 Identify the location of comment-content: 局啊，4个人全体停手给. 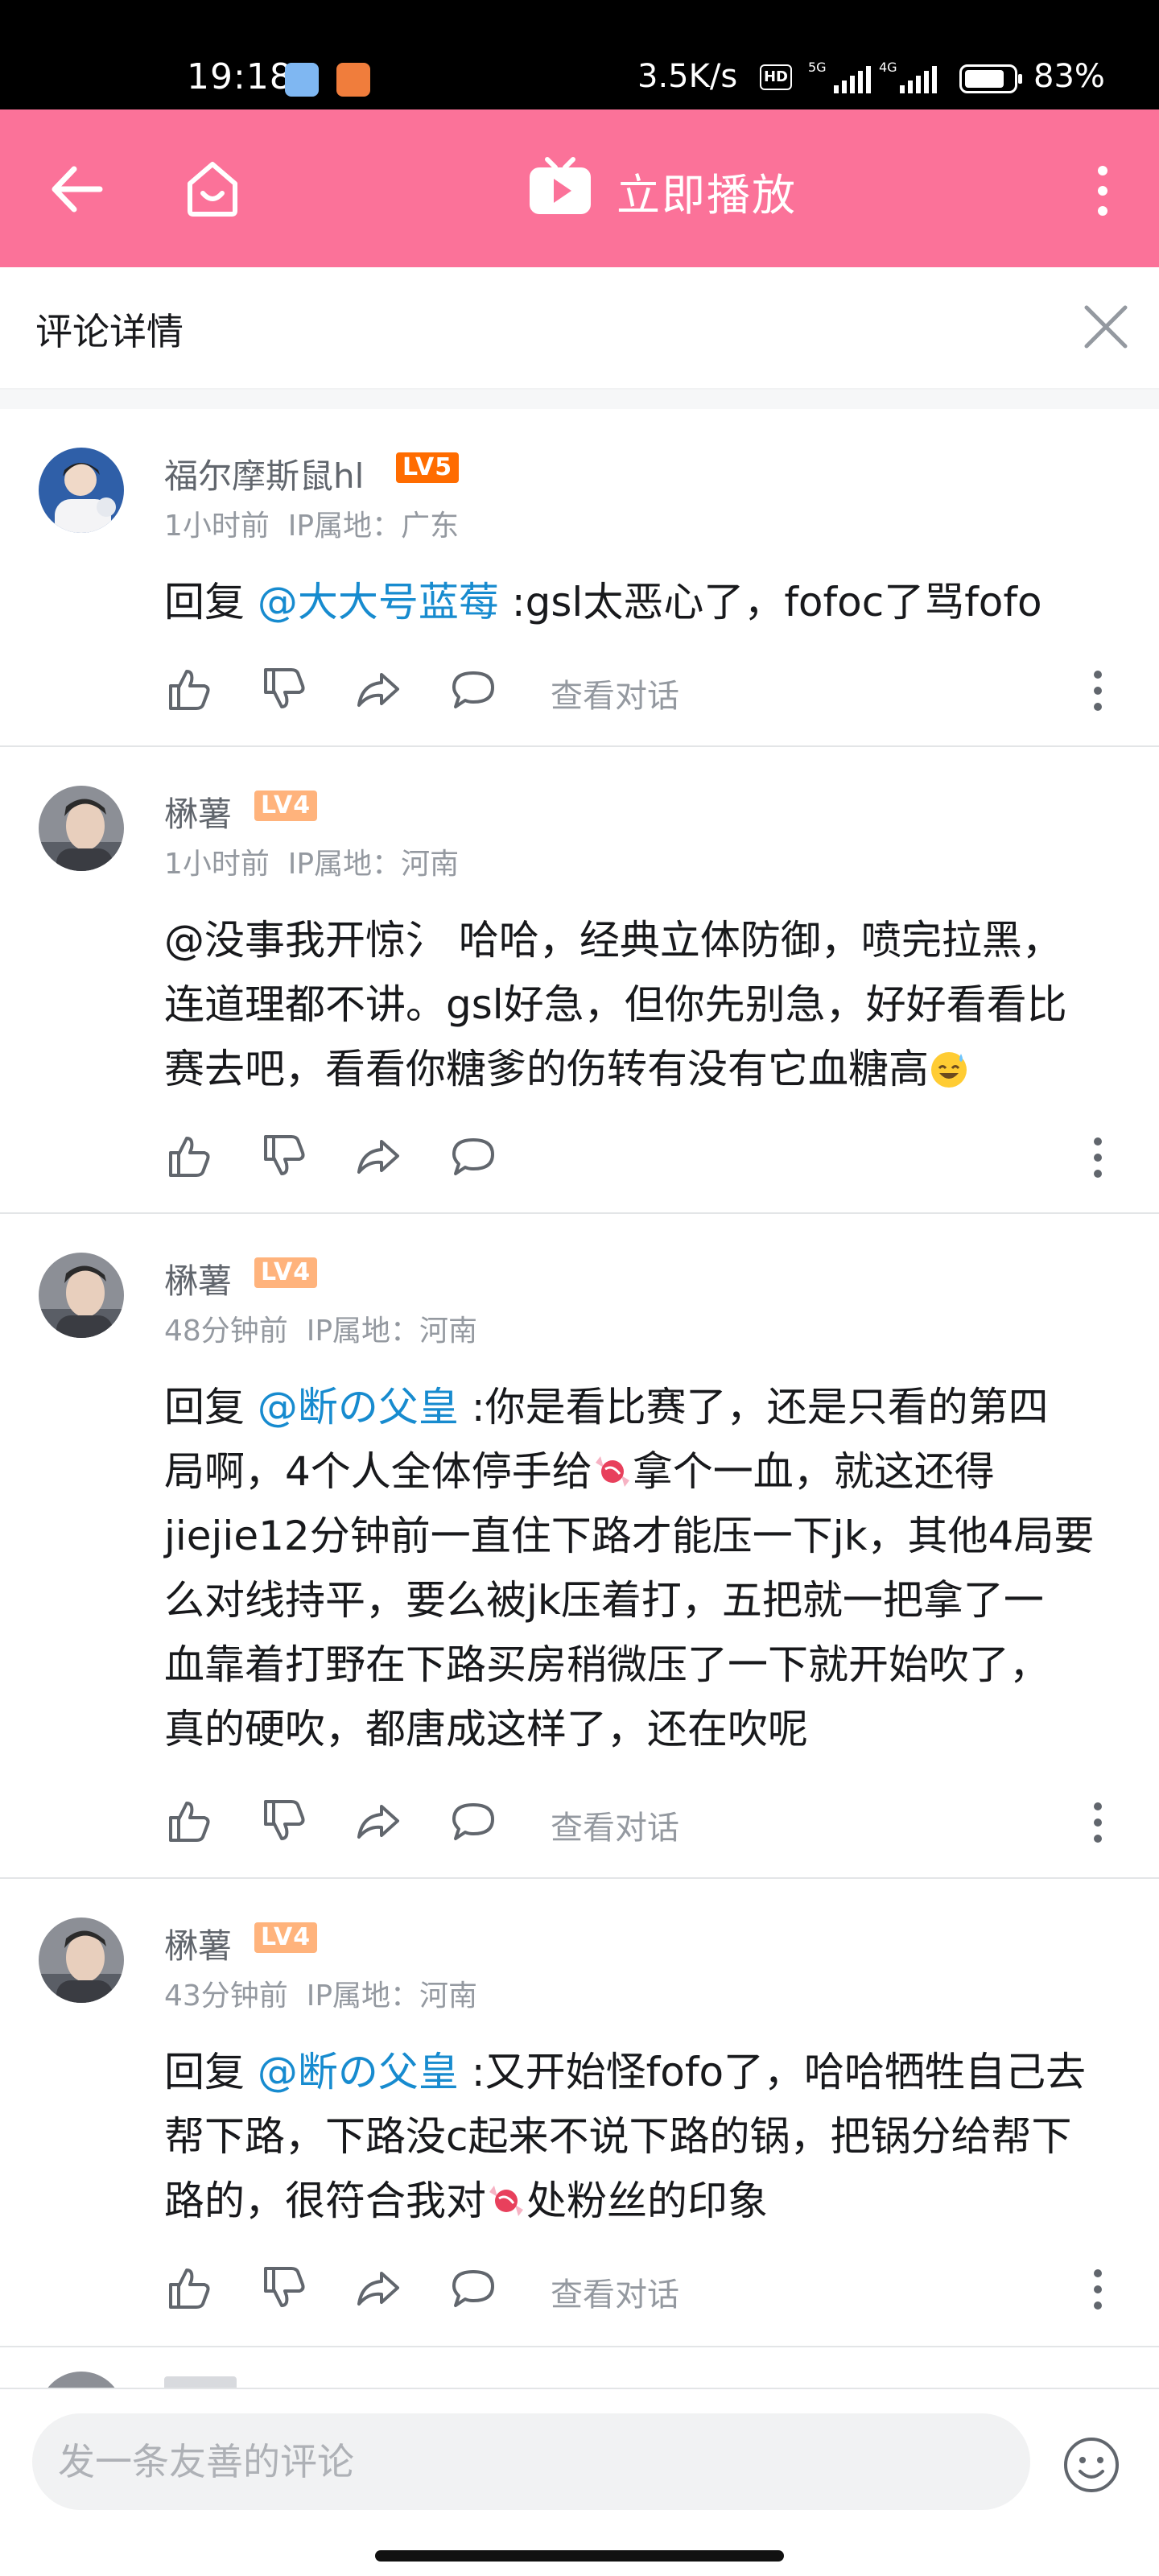
(378, 1471).